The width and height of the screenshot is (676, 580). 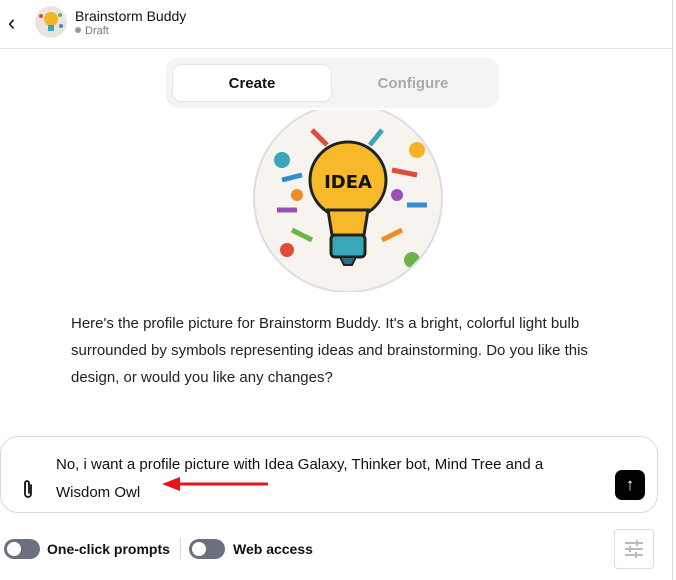 What do you see at coordinates (252, 83) in the screenshot?
I see `tab-create: Create` at bounding box center [252, 83].